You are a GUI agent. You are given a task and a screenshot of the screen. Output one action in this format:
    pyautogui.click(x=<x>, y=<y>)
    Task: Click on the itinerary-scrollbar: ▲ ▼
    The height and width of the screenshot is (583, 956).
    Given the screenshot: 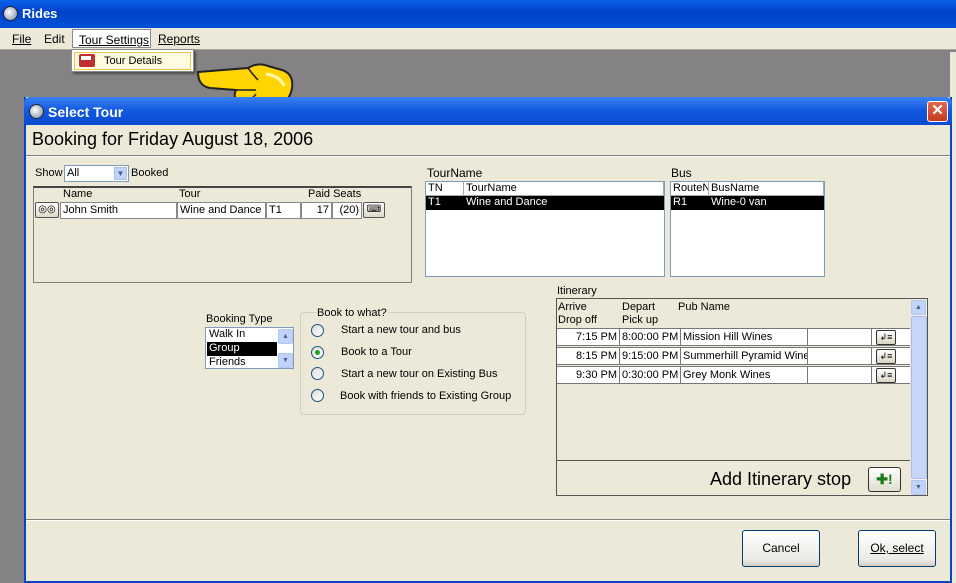 What is the action you would take?
    pyautogui.click(x=919, y=397)
    